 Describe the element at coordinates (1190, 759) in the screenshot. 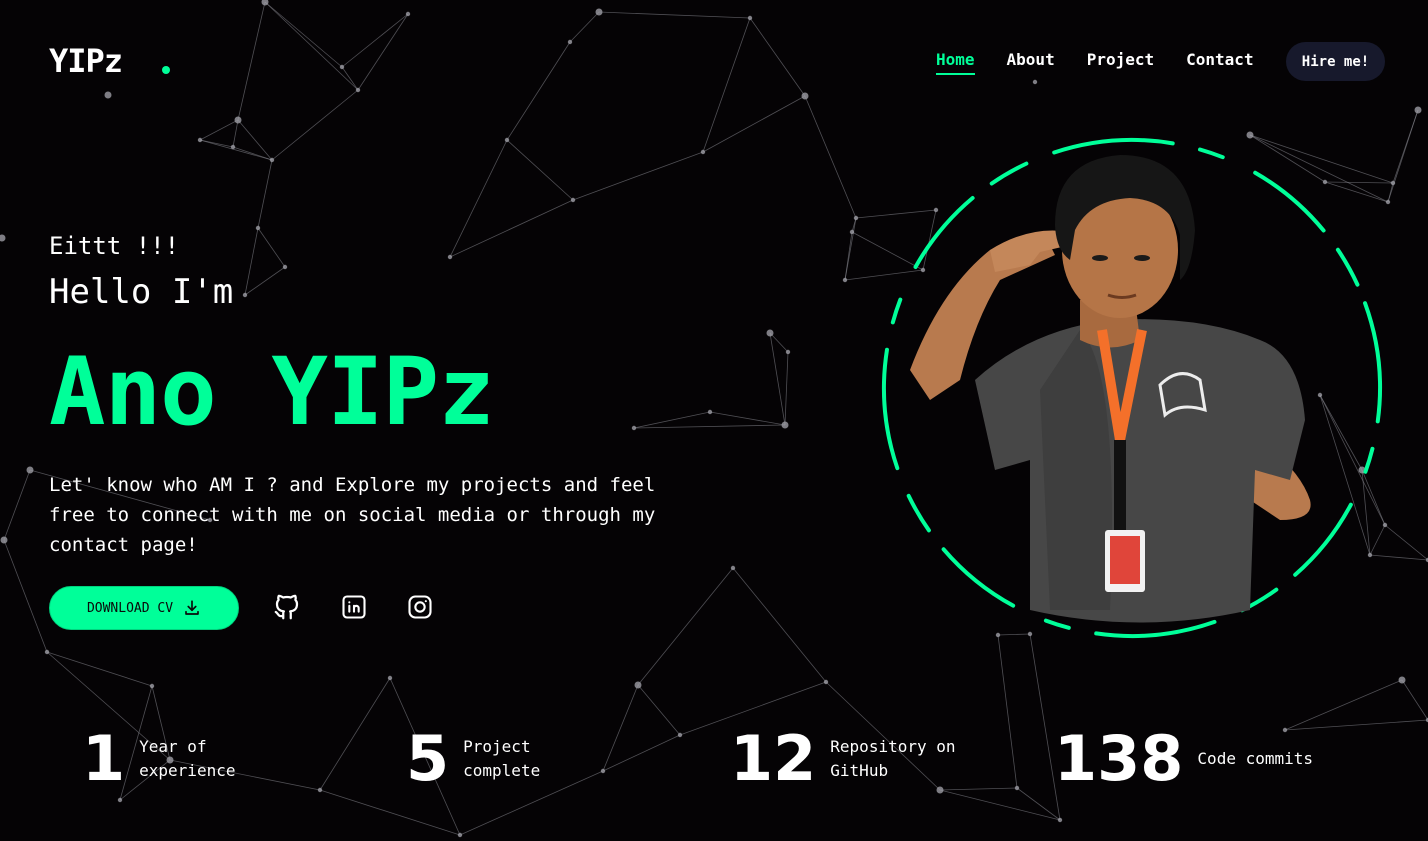

I see `stat-commits: 138 Code commits` at that location.